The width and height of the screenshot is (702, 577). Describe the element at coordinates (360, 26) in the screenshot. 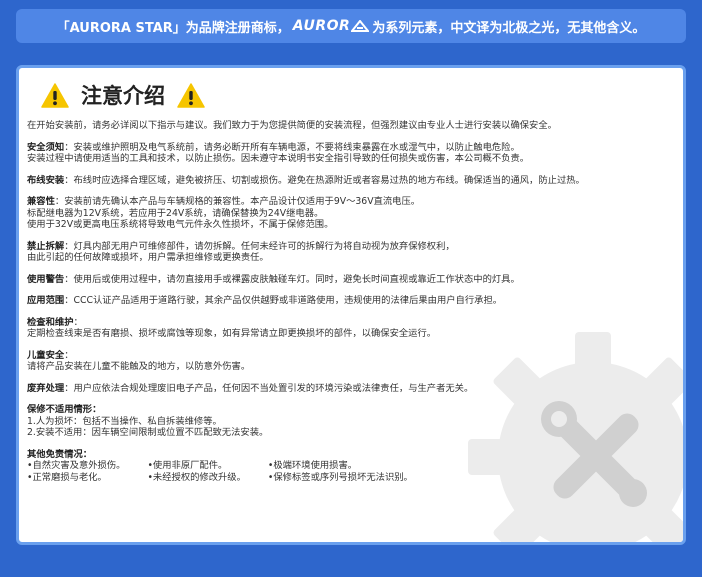

I see `logo-star-a-icon` at that location.